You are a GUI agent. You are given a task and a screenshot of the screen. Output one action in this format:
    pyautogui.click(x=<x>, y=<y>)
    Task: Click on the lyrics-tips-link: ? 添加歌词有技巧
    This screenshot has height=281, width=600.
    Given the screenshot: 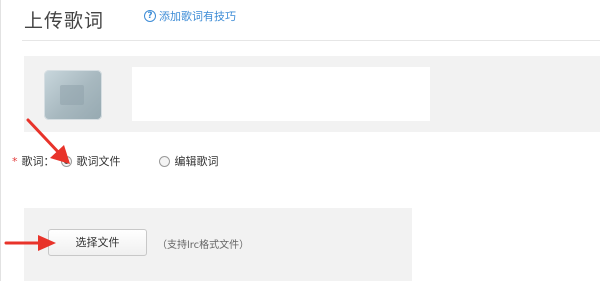 What is the action you would take?
    pyautogui.click(x=190, y=16)
    